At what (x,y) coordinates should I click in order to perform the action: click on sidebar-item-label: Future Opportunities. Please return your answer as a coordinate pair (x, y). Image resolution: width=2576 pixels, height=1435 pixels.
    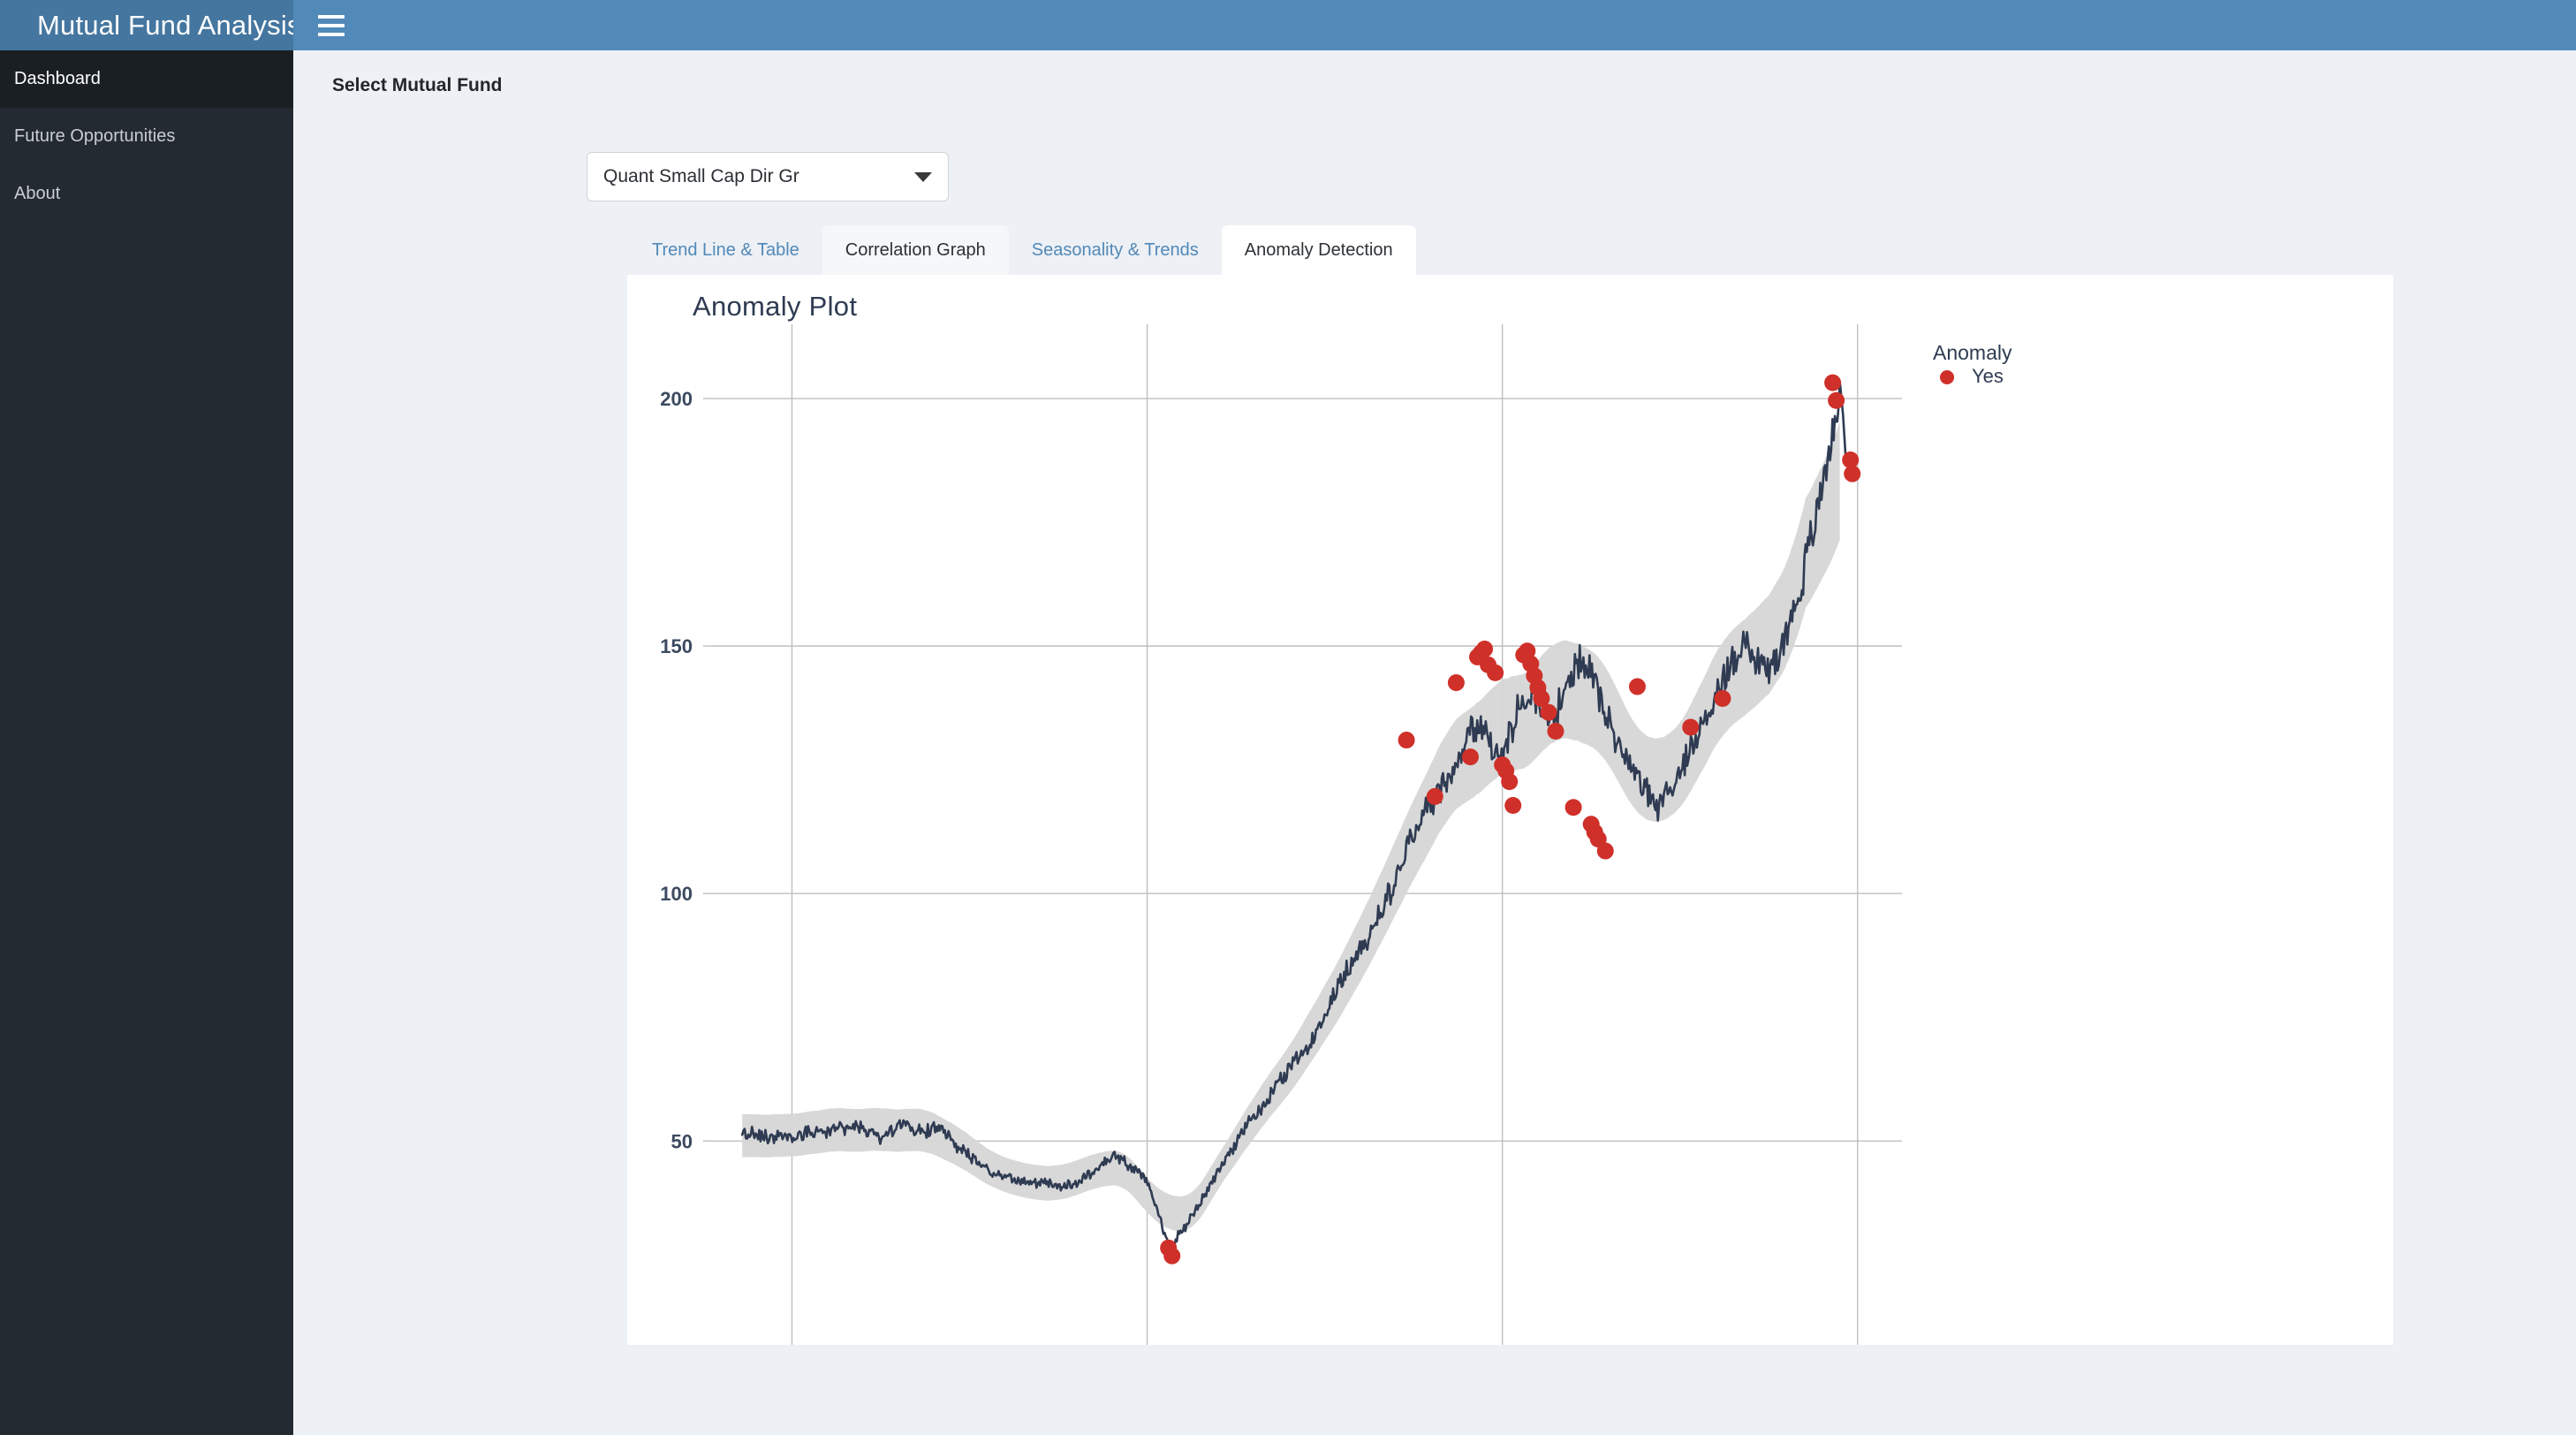
    Looking at the image, I should click on (95, 136).